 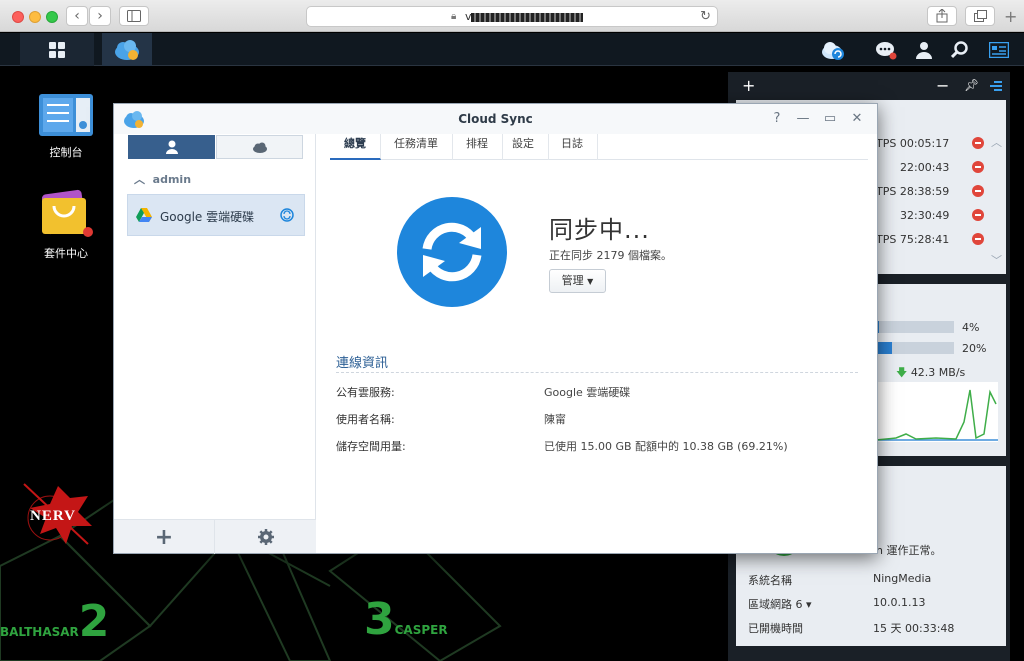 I want to click on manage-dropdown-button: 管理 ▼, so click(x=577, y=281).